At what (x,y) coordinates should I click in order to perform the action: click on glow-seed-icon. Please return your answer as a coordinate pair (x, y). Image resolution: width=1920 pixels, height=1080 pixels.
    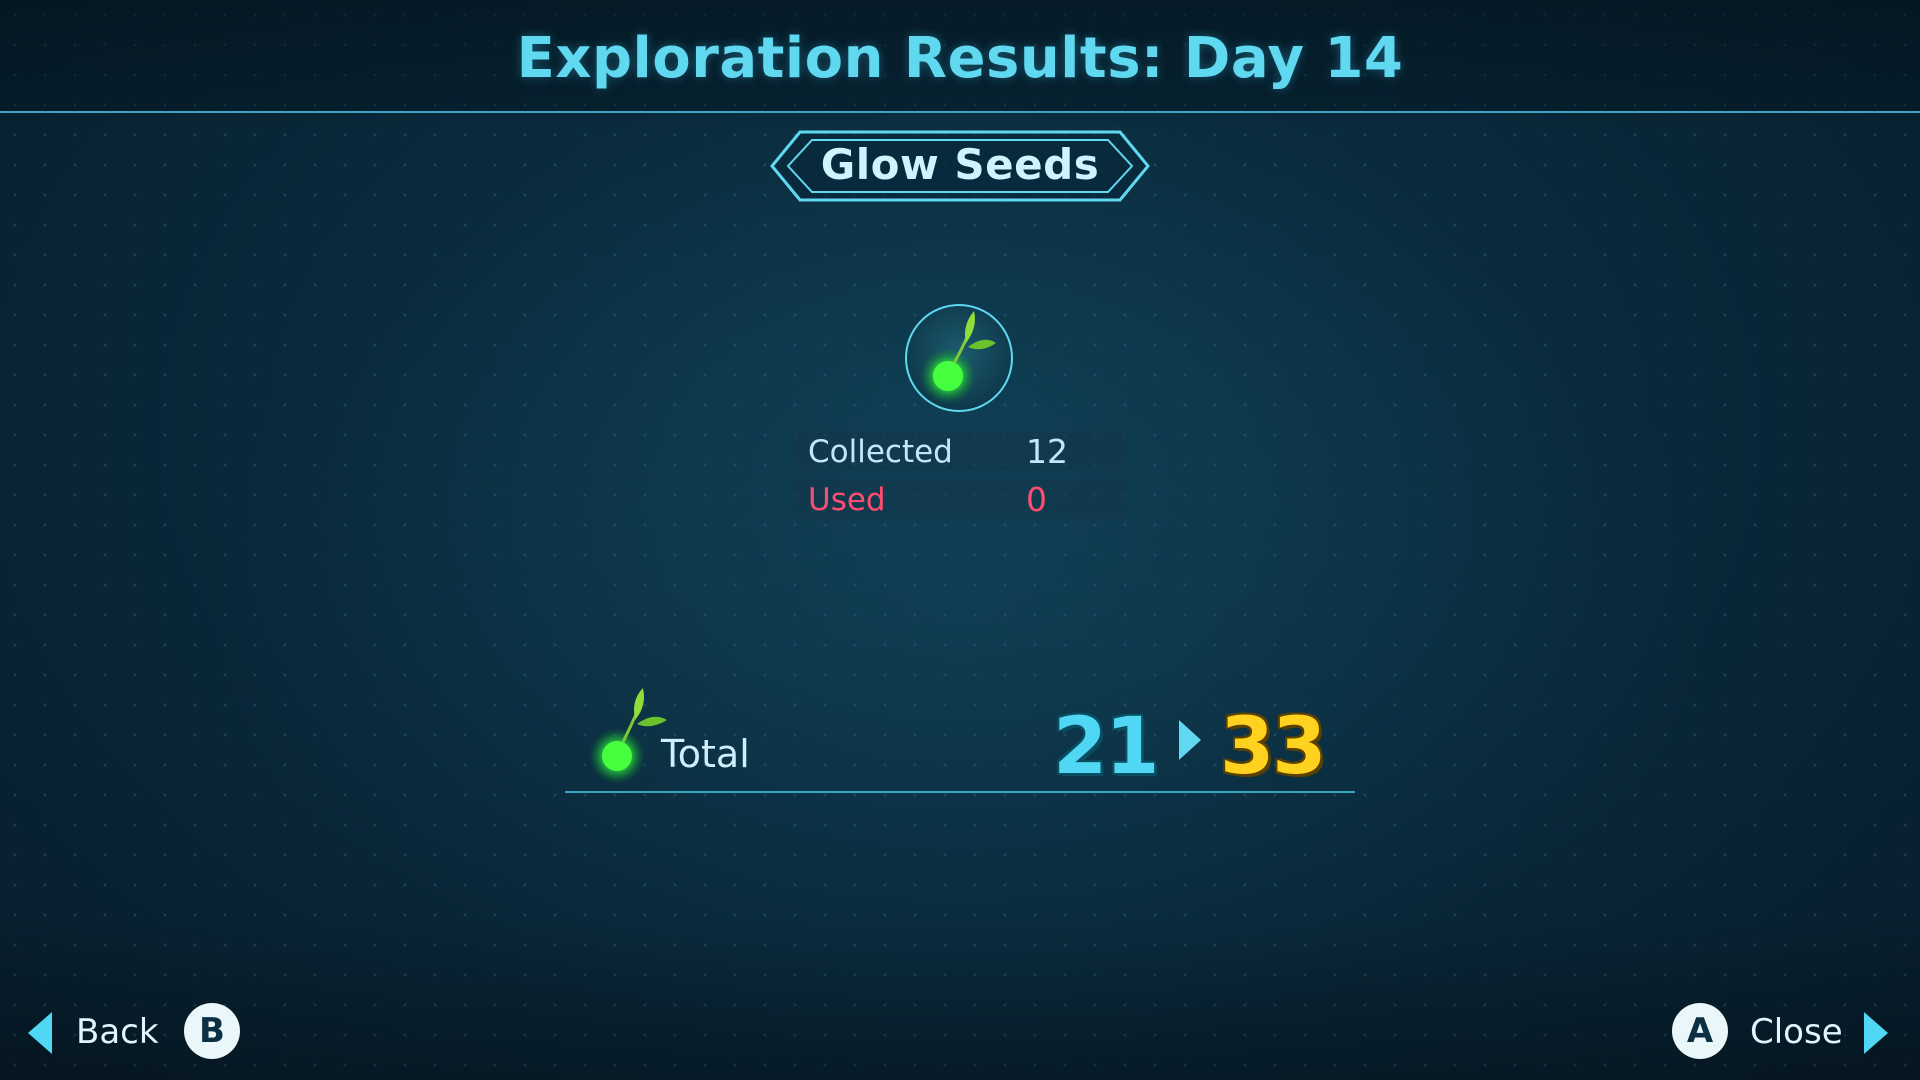
    Looking at the image, I should click on (959, 358).